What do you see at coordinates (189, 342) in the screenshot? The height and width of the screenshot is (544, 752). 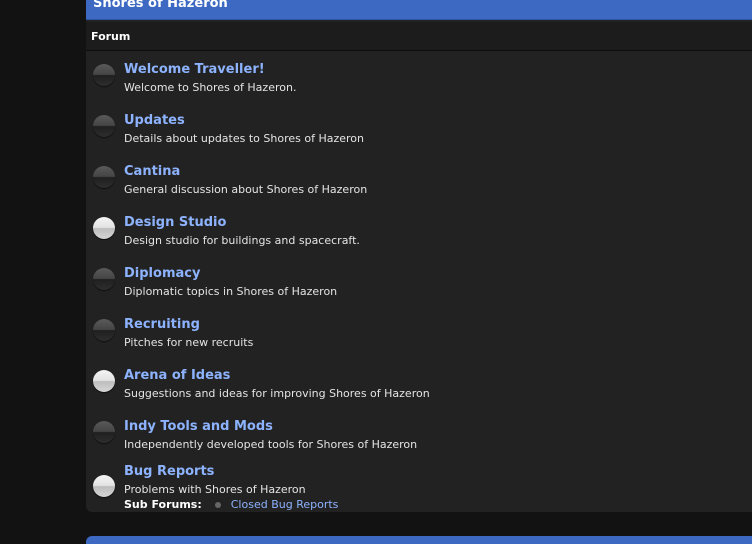 I see `forum-description: Pitches for new recruits` at bounding box center [189, 342].